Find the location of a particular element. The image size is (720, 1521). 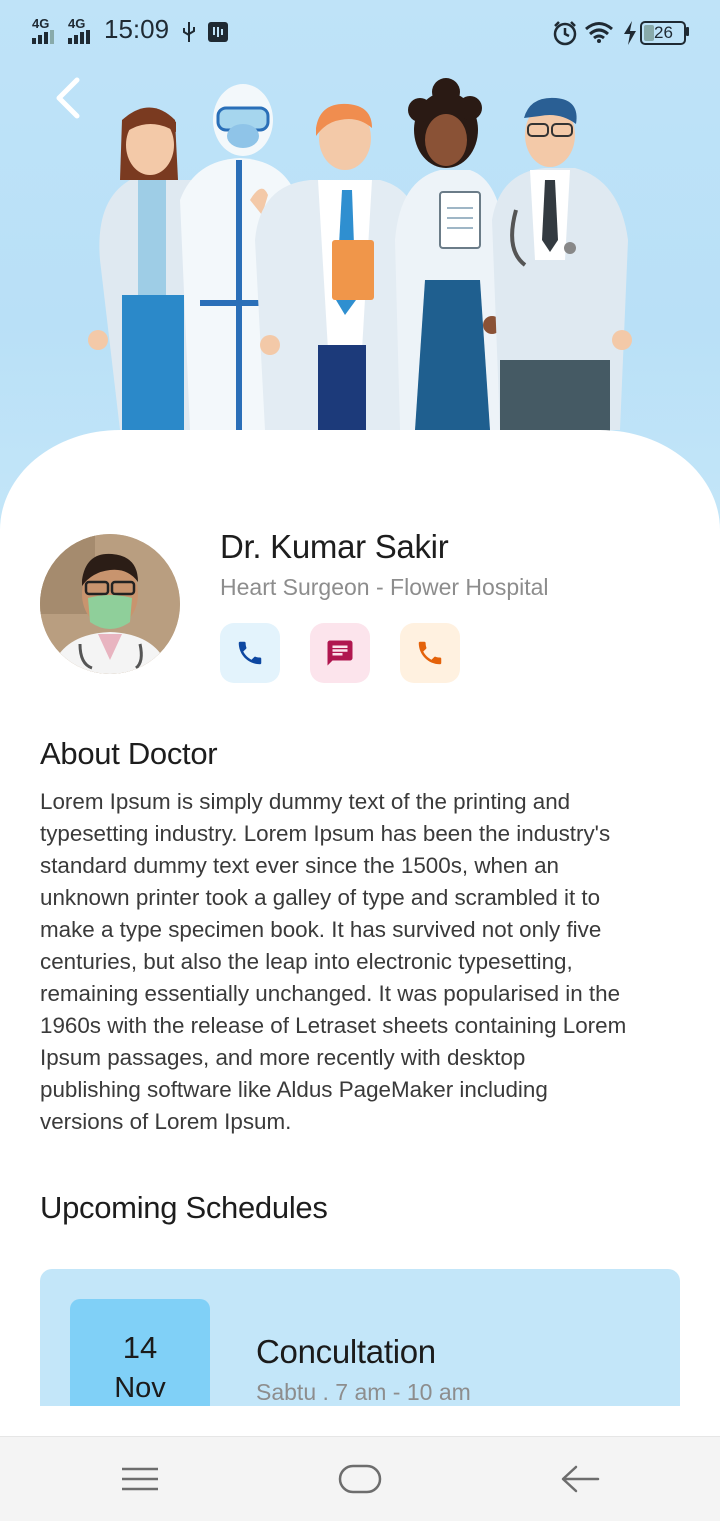

schedule-card: 14 Nov Concultation Sabtu . 7 am - 10 am is located at coordinates (360, 1337).